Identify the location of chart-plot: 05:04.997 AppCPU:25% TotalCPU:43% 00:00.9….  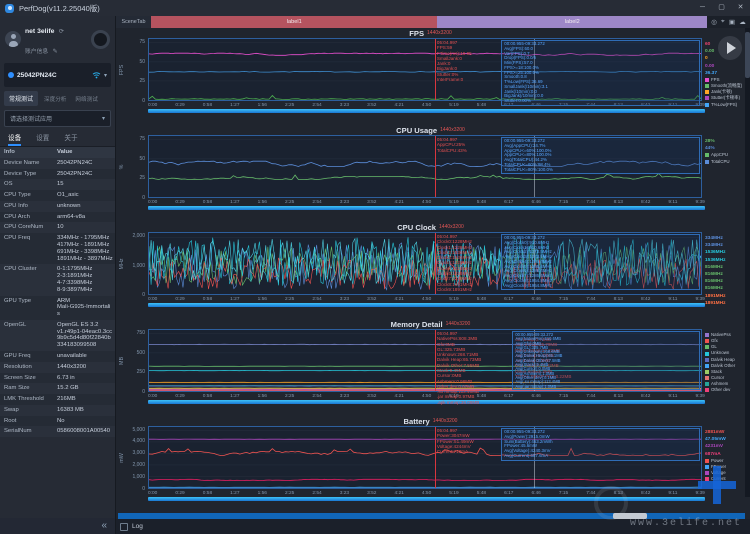
(425, 166).